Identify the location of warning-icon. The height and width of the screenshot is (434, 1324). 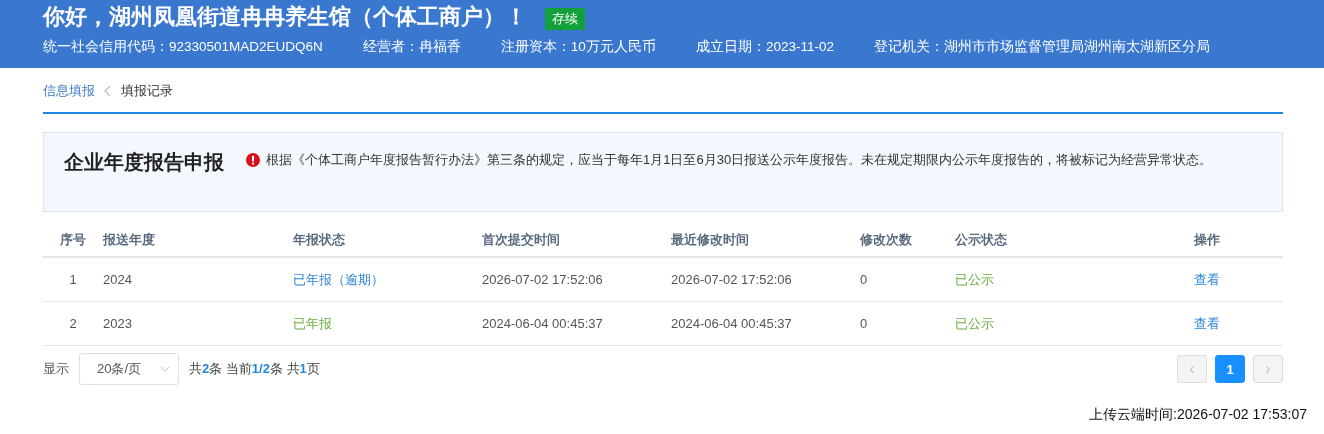
(253, 160).